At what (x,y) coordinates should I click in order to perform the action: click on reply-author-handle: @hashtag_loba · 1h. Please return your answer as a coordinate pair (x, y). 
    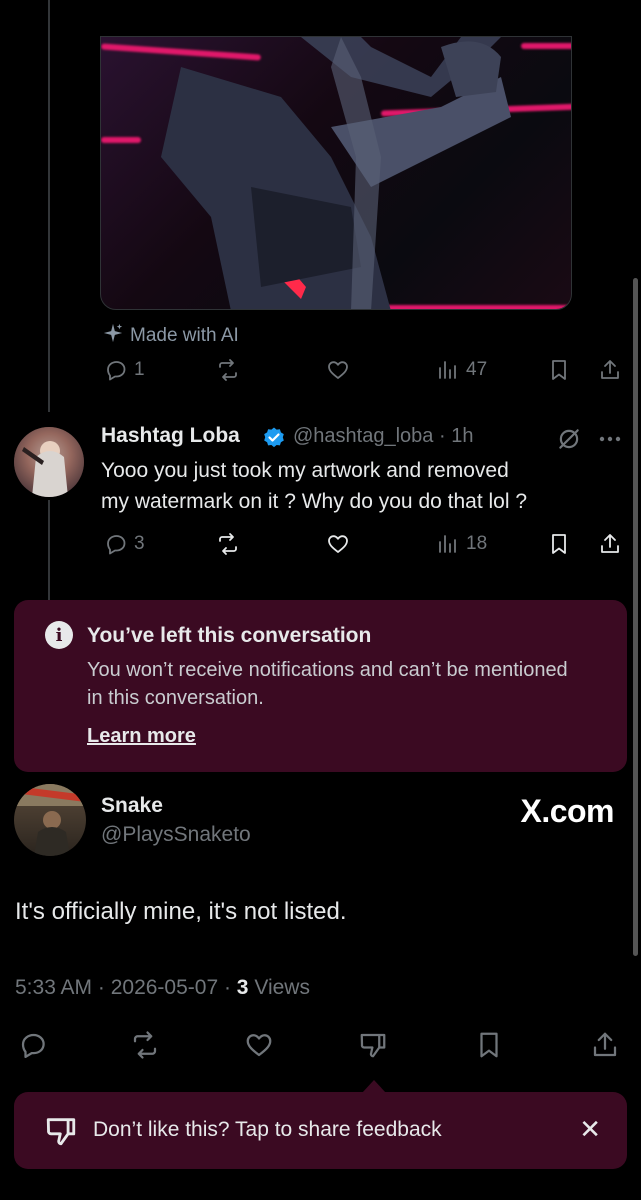
    Looking at the image, I should click on (383, 436).